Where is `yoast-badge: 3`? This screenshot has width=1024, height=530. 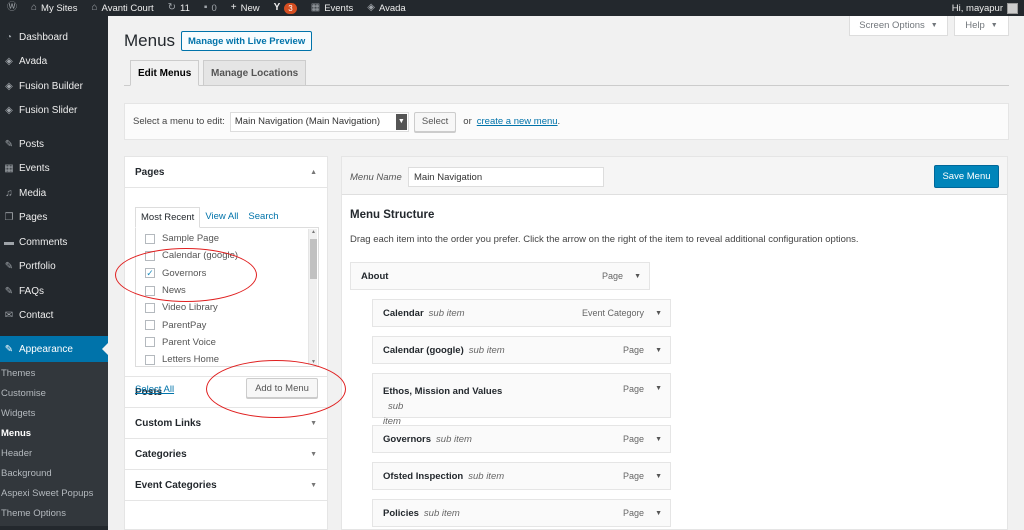 yoast-badge: 3 is located at coordinates (290, 8).